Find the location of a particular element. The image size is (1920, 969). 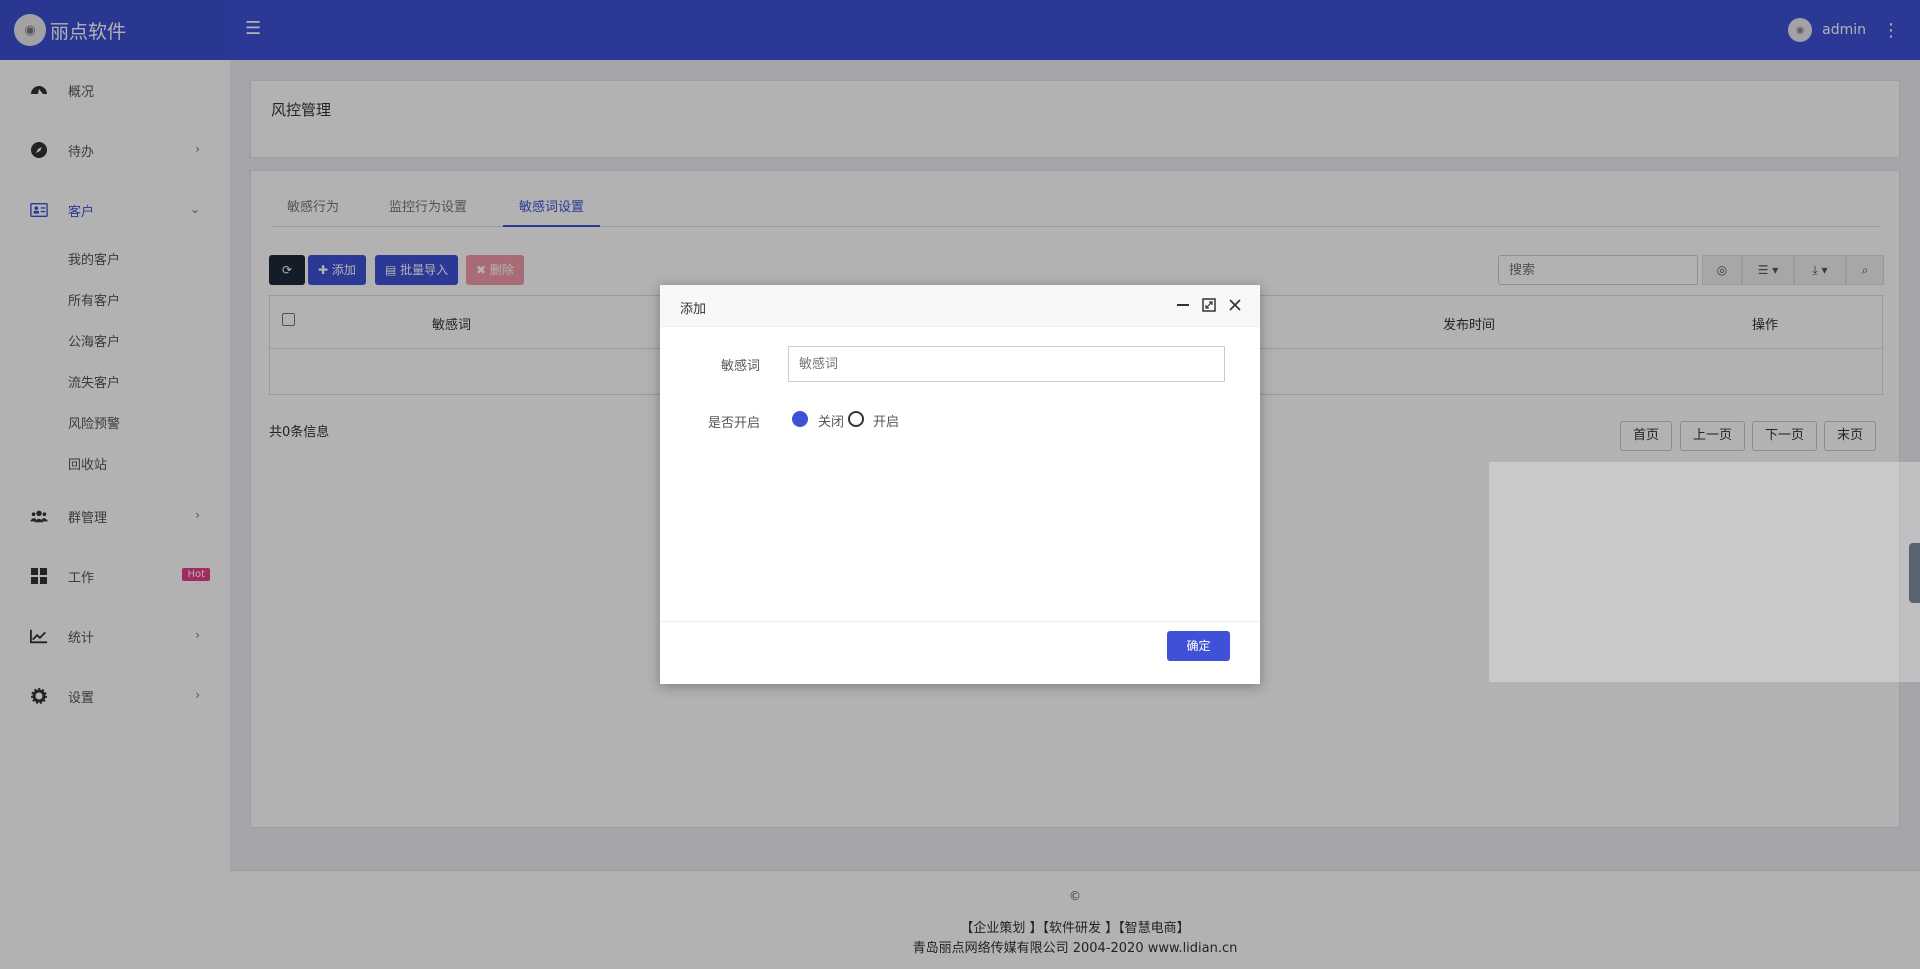

side-drawer-handle is located at coordinates (1914, 573).